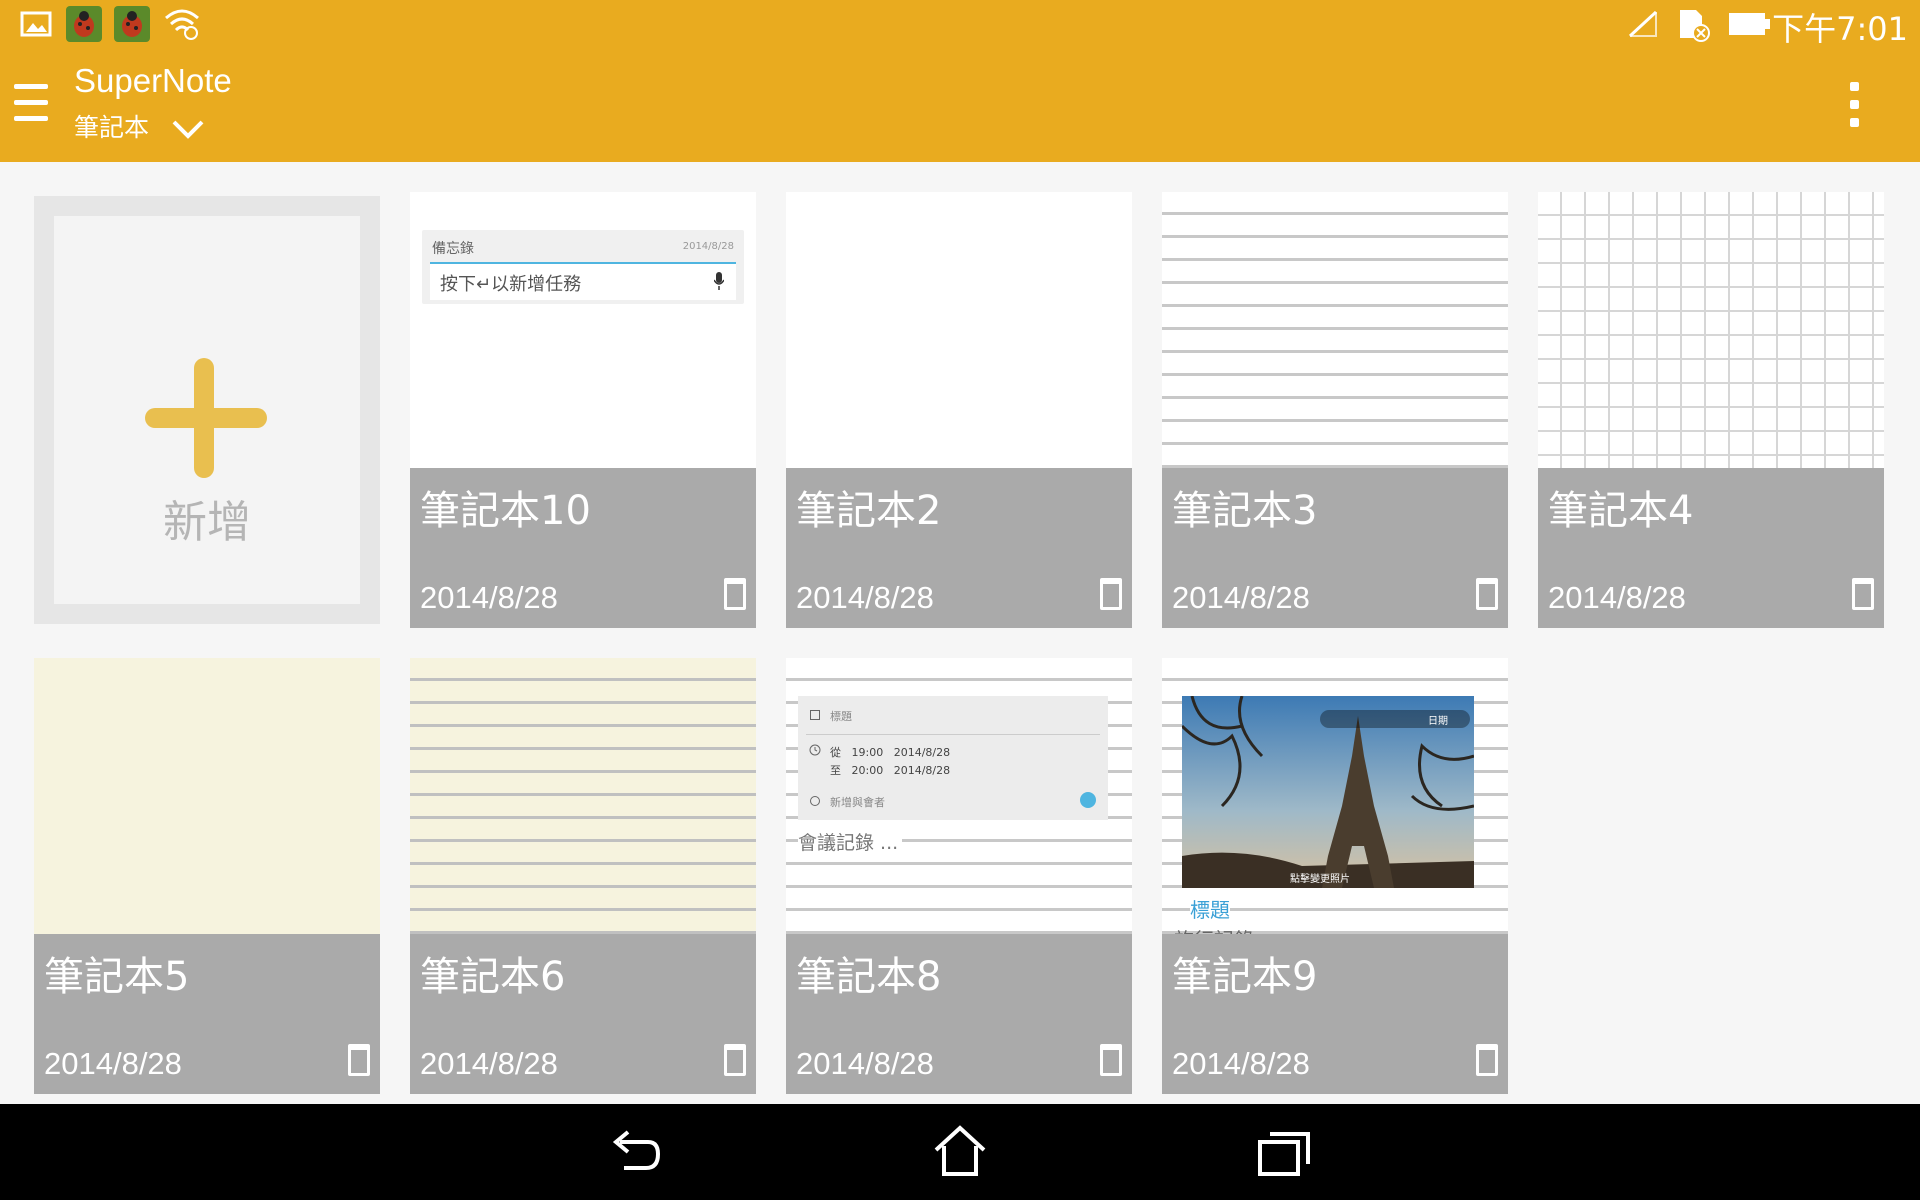 The height and width of the screenshot is (1200, 1920). What do you see at coordinates (869, 511) in the screenshot?
I see `notebook-name: 筆記本2` at bounding box center [869, 511].